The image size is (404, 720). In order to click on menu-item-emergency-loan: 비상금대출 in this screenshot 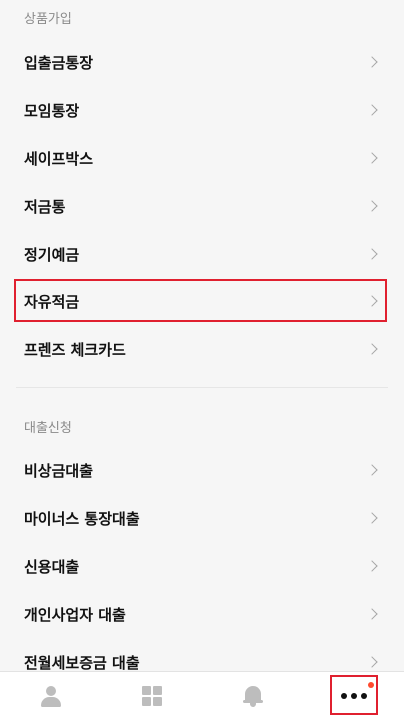, I will do `click(202, 470)`.